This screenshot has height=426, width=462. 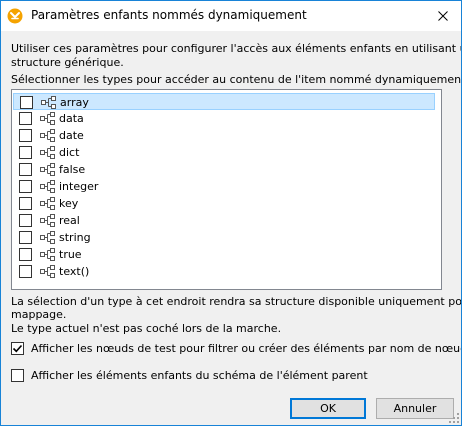 What do you see at coordinates (224, 237) in the screenshot?
I see `list-item: string` at bounding box center [224, 237].